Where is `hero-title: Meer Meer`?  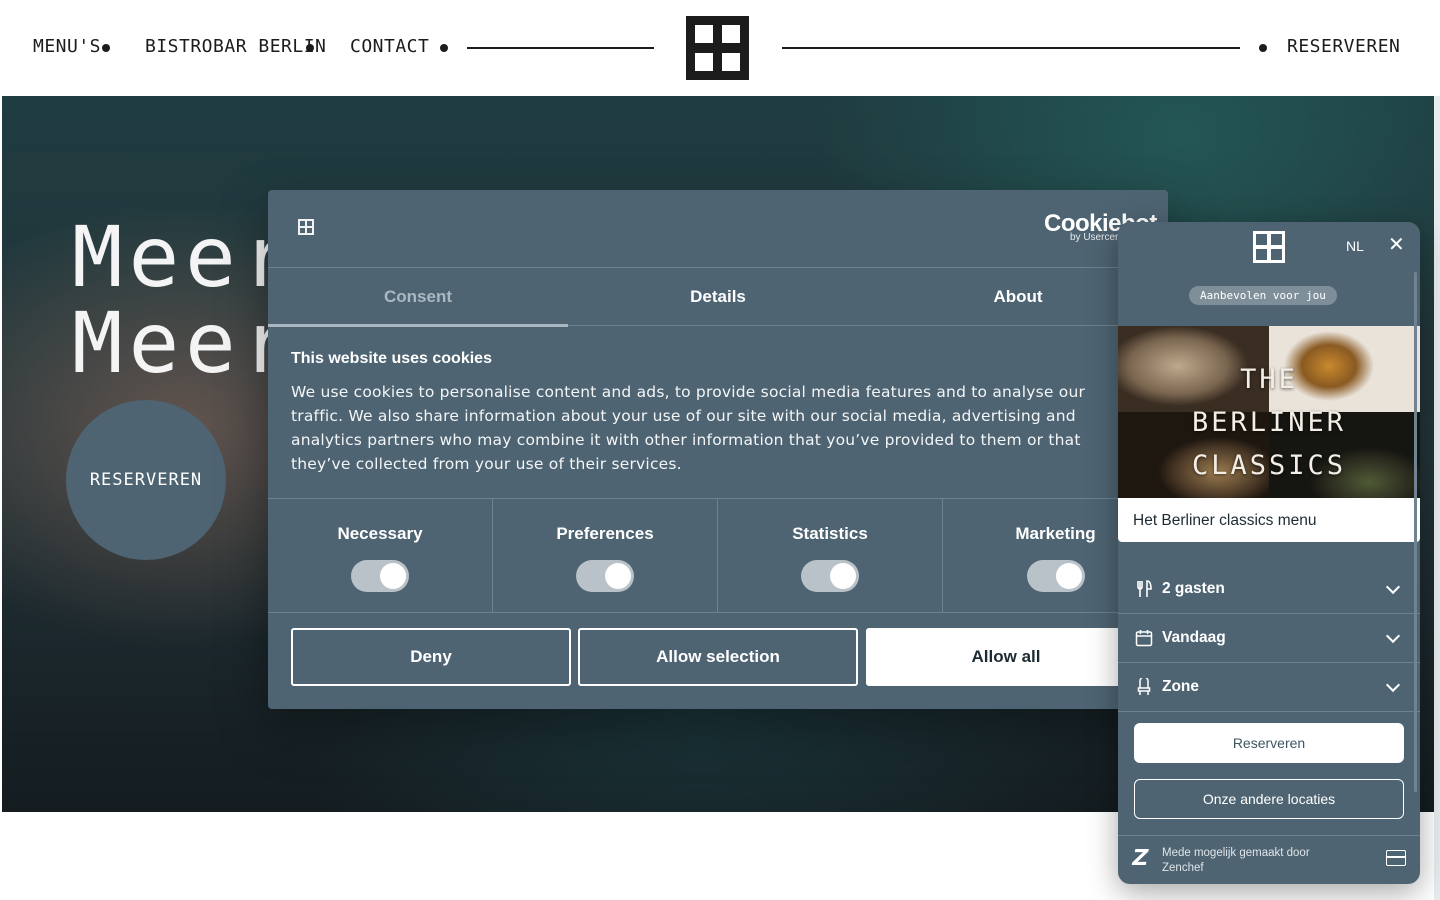 hero-title: Meer Meer is located at coordinates (185, 300).